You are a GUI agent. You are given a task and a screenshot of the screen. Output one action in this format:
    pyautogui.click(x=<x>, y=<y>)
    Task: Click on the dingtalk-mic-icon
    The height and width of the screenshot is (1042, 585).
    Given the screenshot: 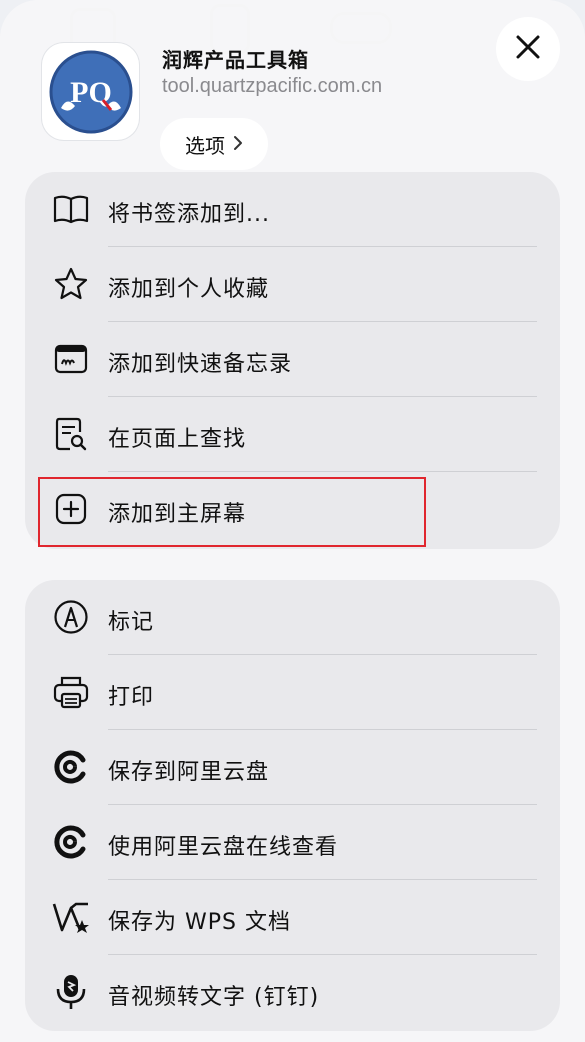 What is the action you would take?
    pyautogui.click(x=71, y=992)
    